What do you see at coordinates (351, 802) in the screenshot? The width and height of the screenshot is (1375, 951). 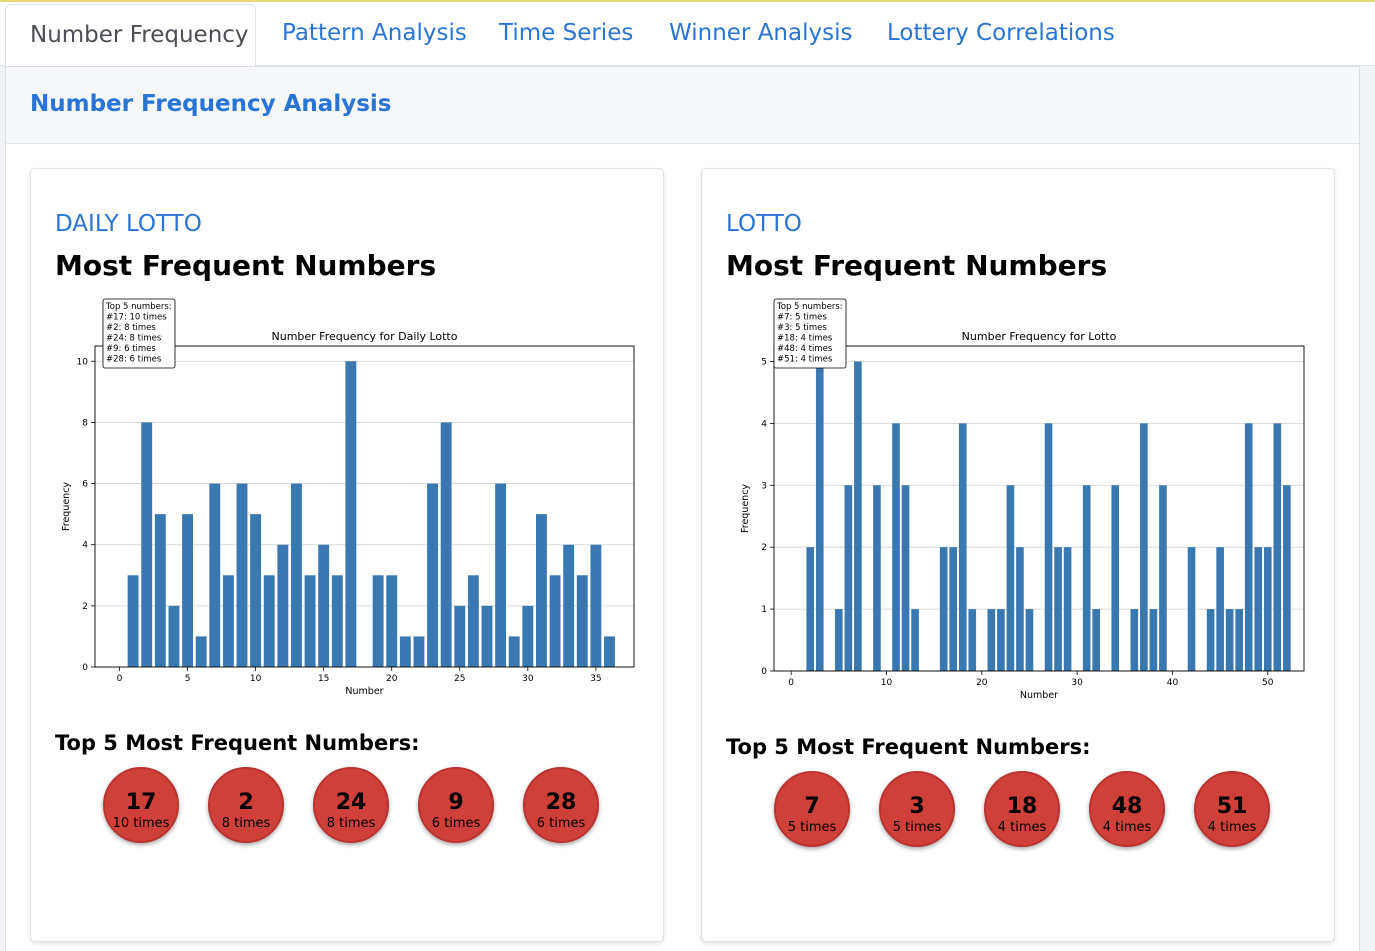 I see `ball-number: 24` at bounding box center [351, 802].